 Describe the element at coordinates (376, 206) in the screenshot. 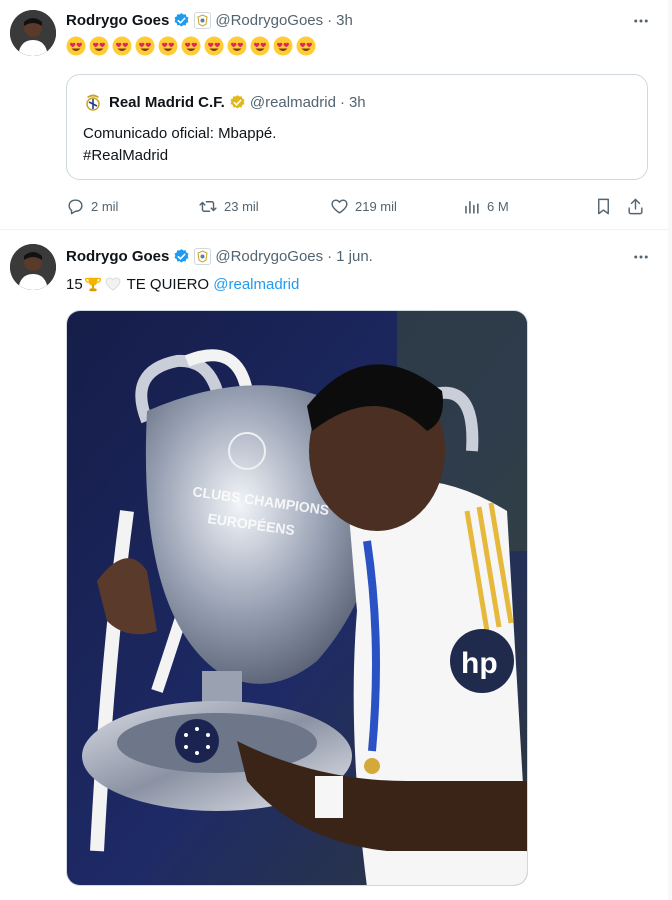

I see `like-count: 219 mil` at that location.